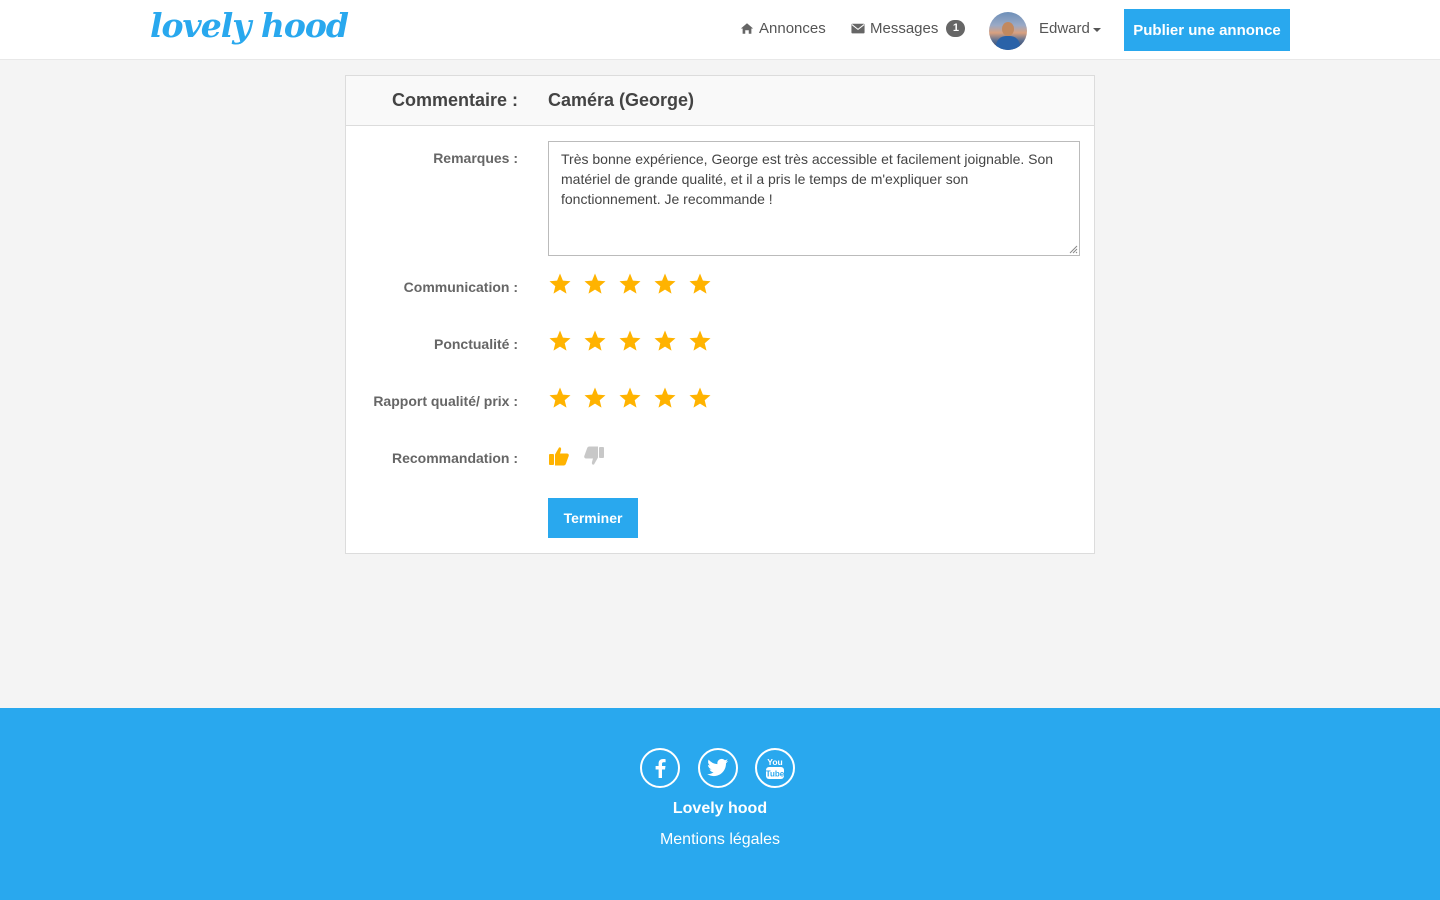 This screenshot has width=1440, height=900. I want to click on facebook-icon, so click(660, 768).